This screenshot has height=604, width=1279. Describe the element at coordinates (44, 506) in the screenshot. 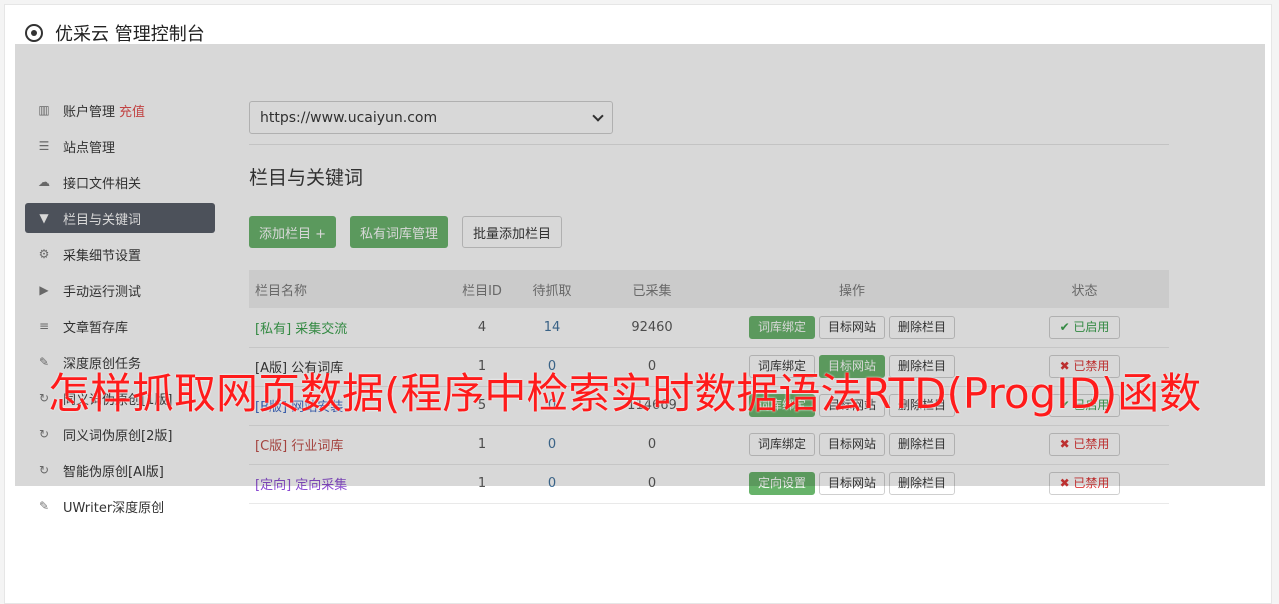

I see `edit-icon: ✎` at that location.